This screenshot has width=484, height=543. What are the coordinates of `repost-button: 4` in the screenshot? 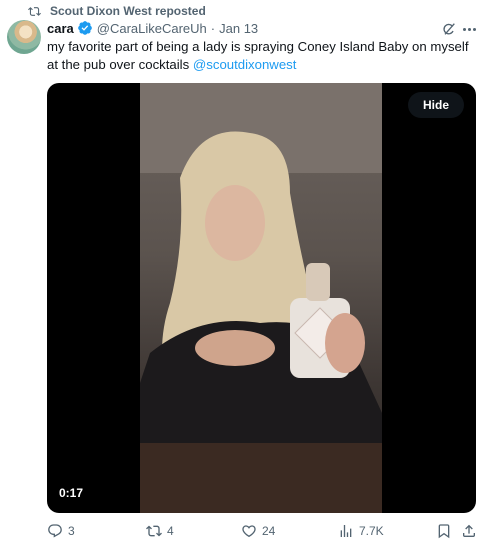 It's located at (160, 531).